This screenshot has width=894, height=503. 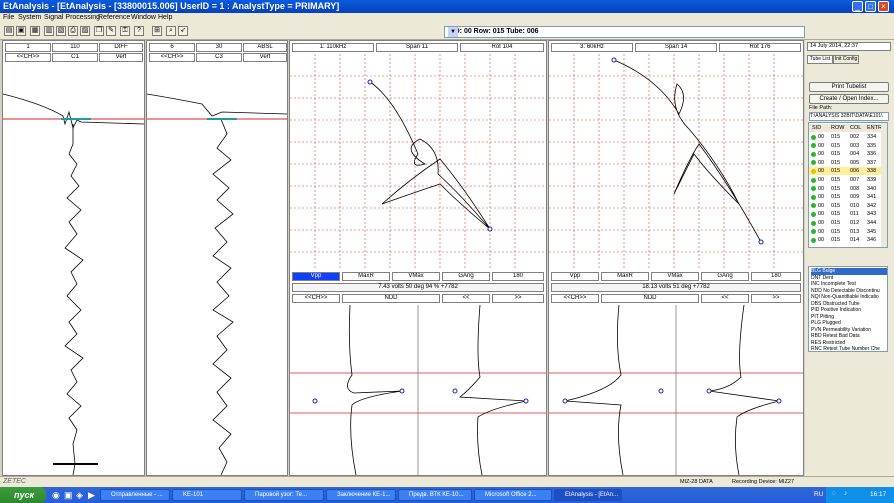 What do you see at coordinates (846, 240) in the screenshot?
I see `tube-row: 00 015 014 346` at bounding box center [846, 240].